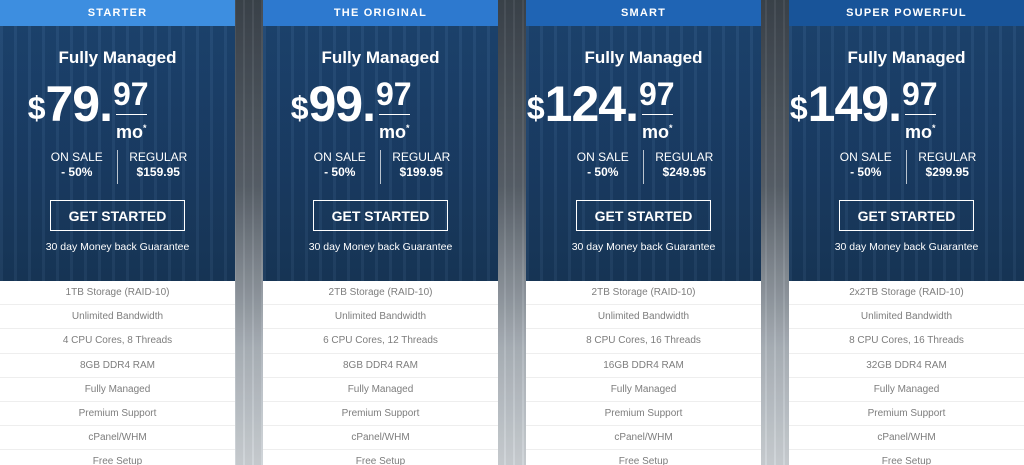 The height and width of the screenshot is (465, 1024). What do you see at coordinates (117, 293) in the screenshot?
I see `plan-feature: 1TB Storage (RAID-10)` at bounding box center [117, 293].